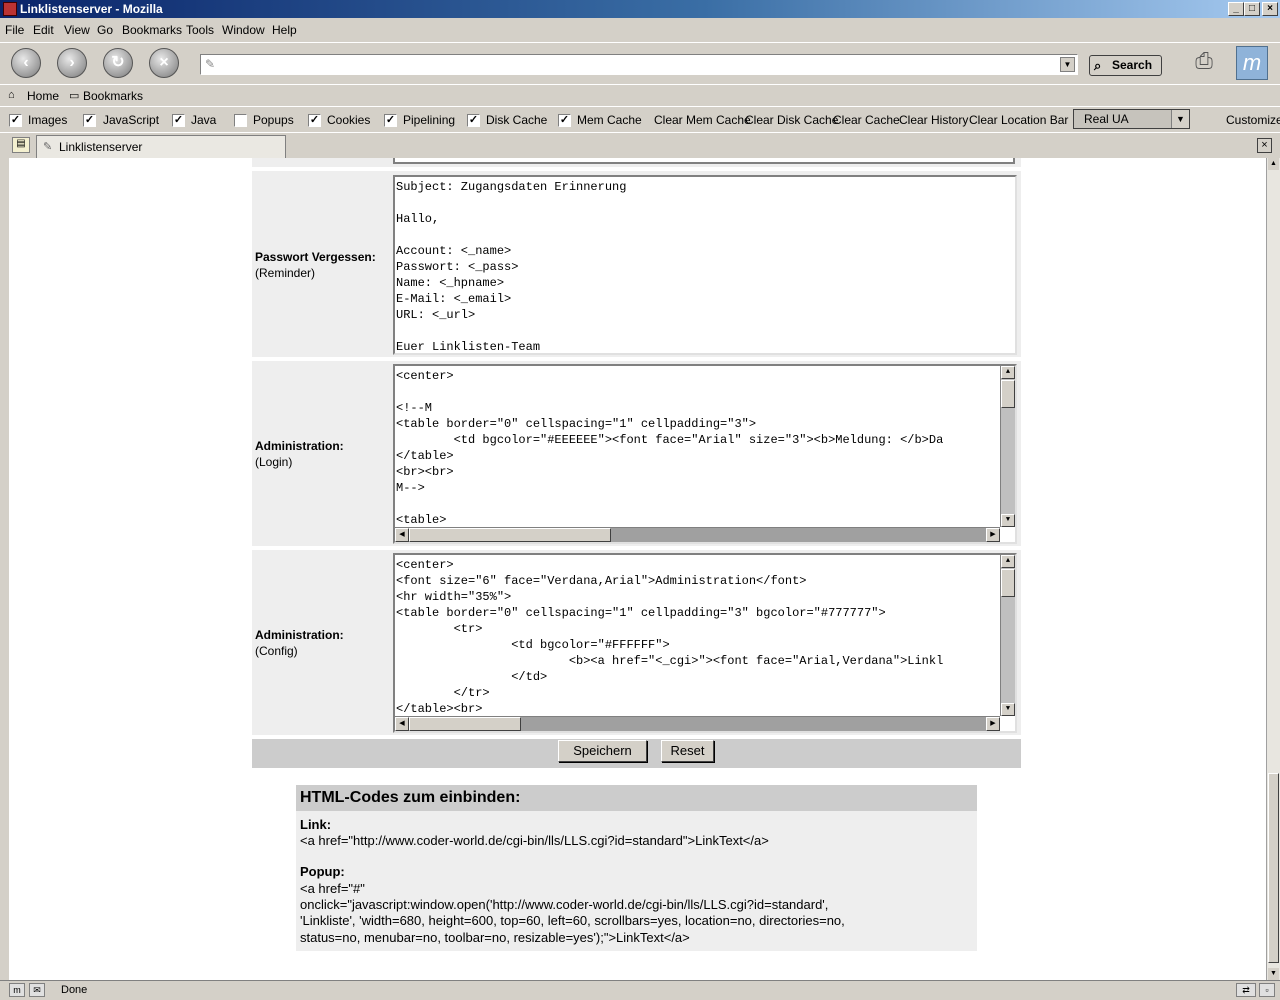  What do you see at coordinates (1106, 119) in the screenshot?
I see `user-agent-value: Real UA` at bounding box center [1106, 119].